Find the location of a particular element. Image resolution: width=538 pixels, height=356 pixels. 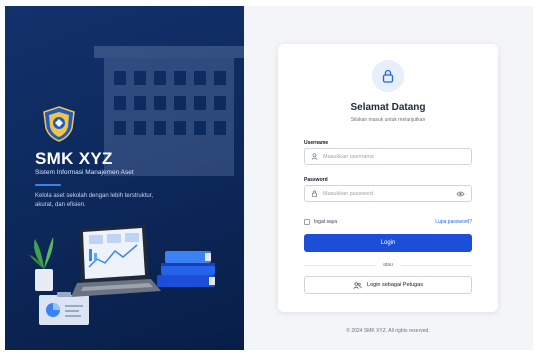

password-field is located at coordinates (388, 193).